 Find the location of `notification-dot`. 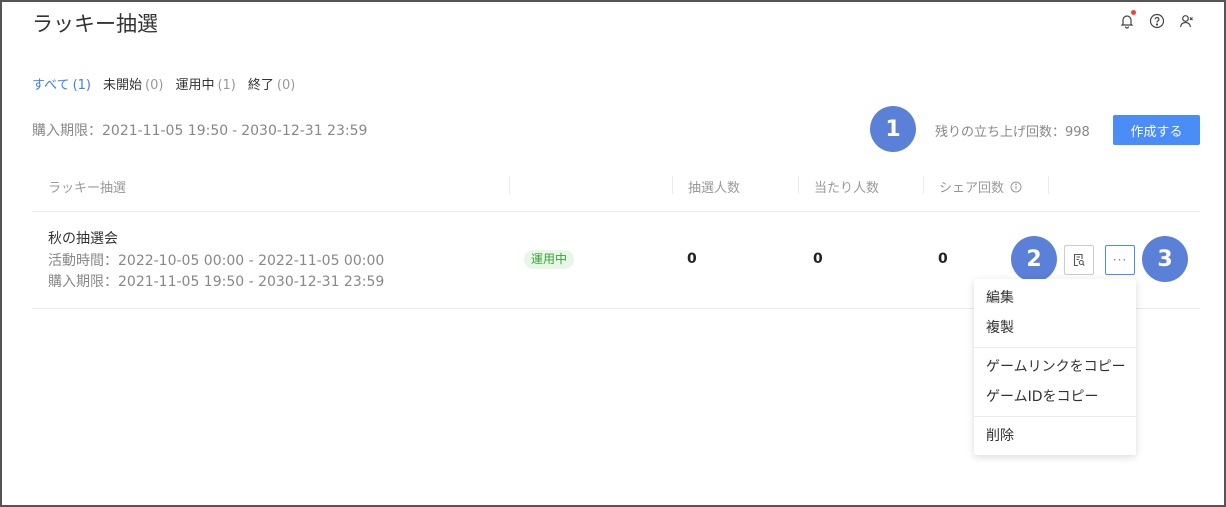

notification-dot is located at coordinates (1133, 12).